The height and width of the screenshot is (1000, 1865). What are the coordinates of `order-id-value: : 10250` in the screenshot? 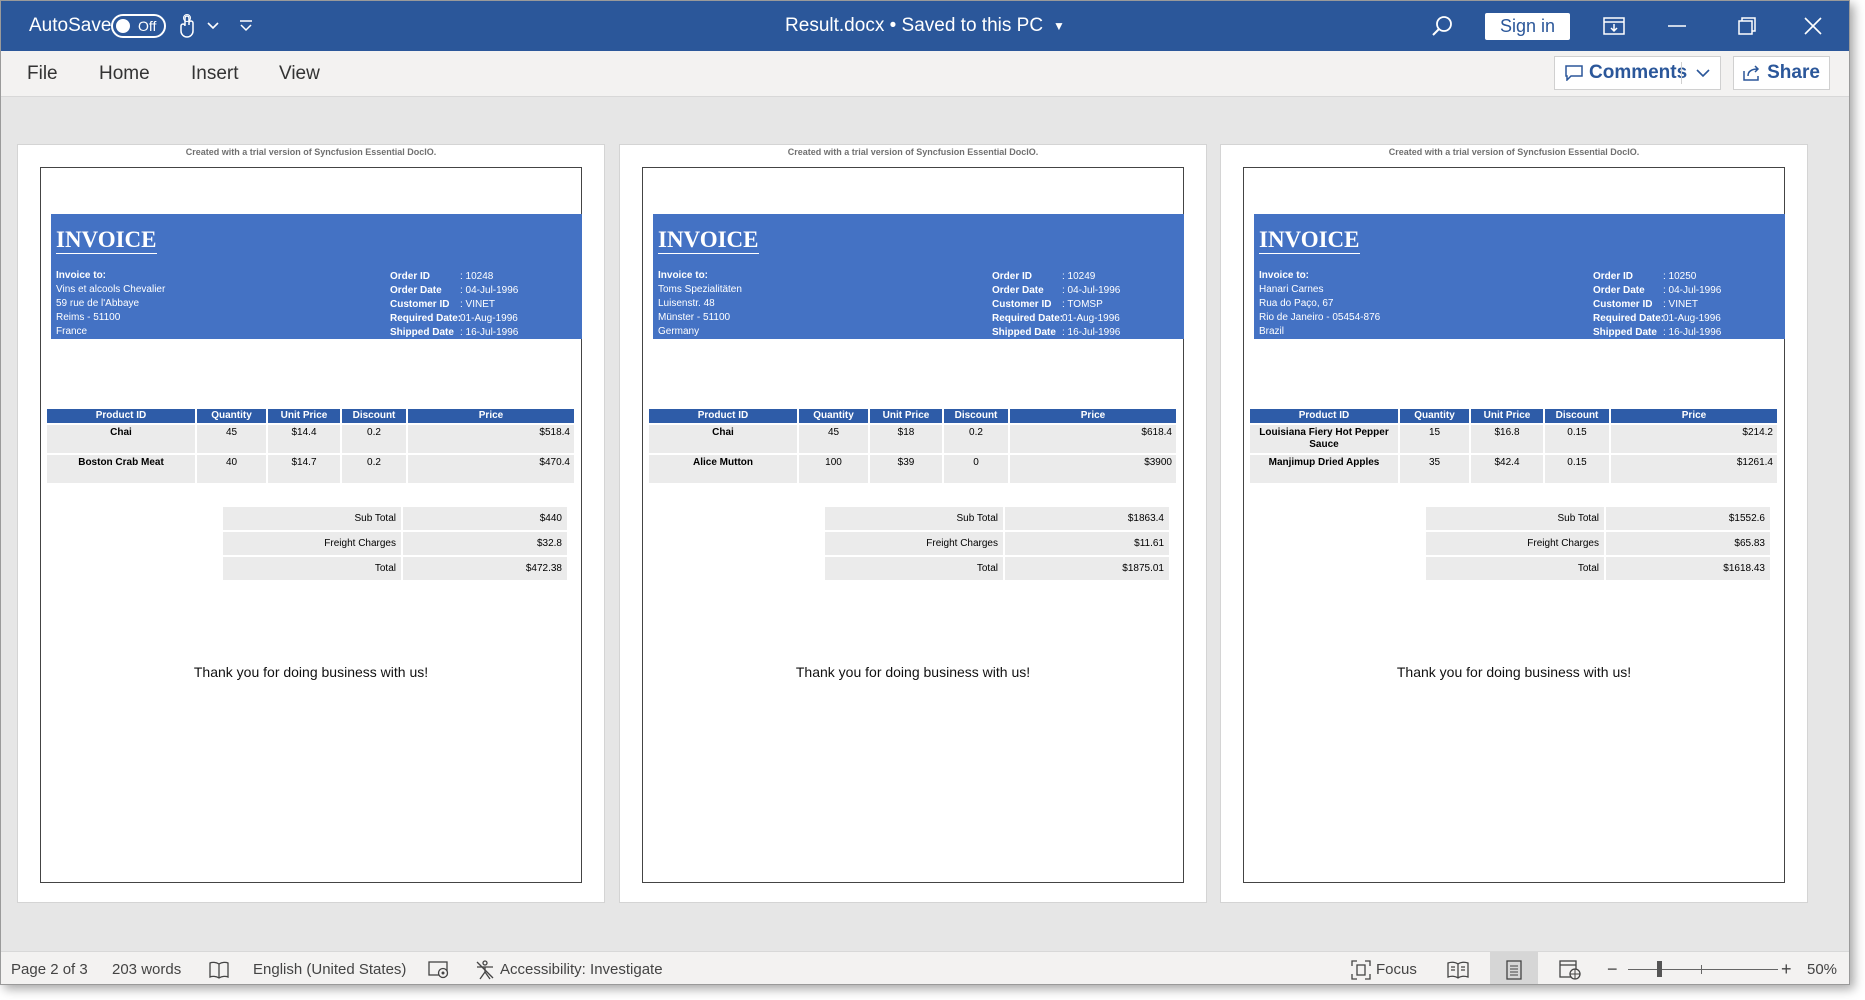 It's located at (1680, 276).